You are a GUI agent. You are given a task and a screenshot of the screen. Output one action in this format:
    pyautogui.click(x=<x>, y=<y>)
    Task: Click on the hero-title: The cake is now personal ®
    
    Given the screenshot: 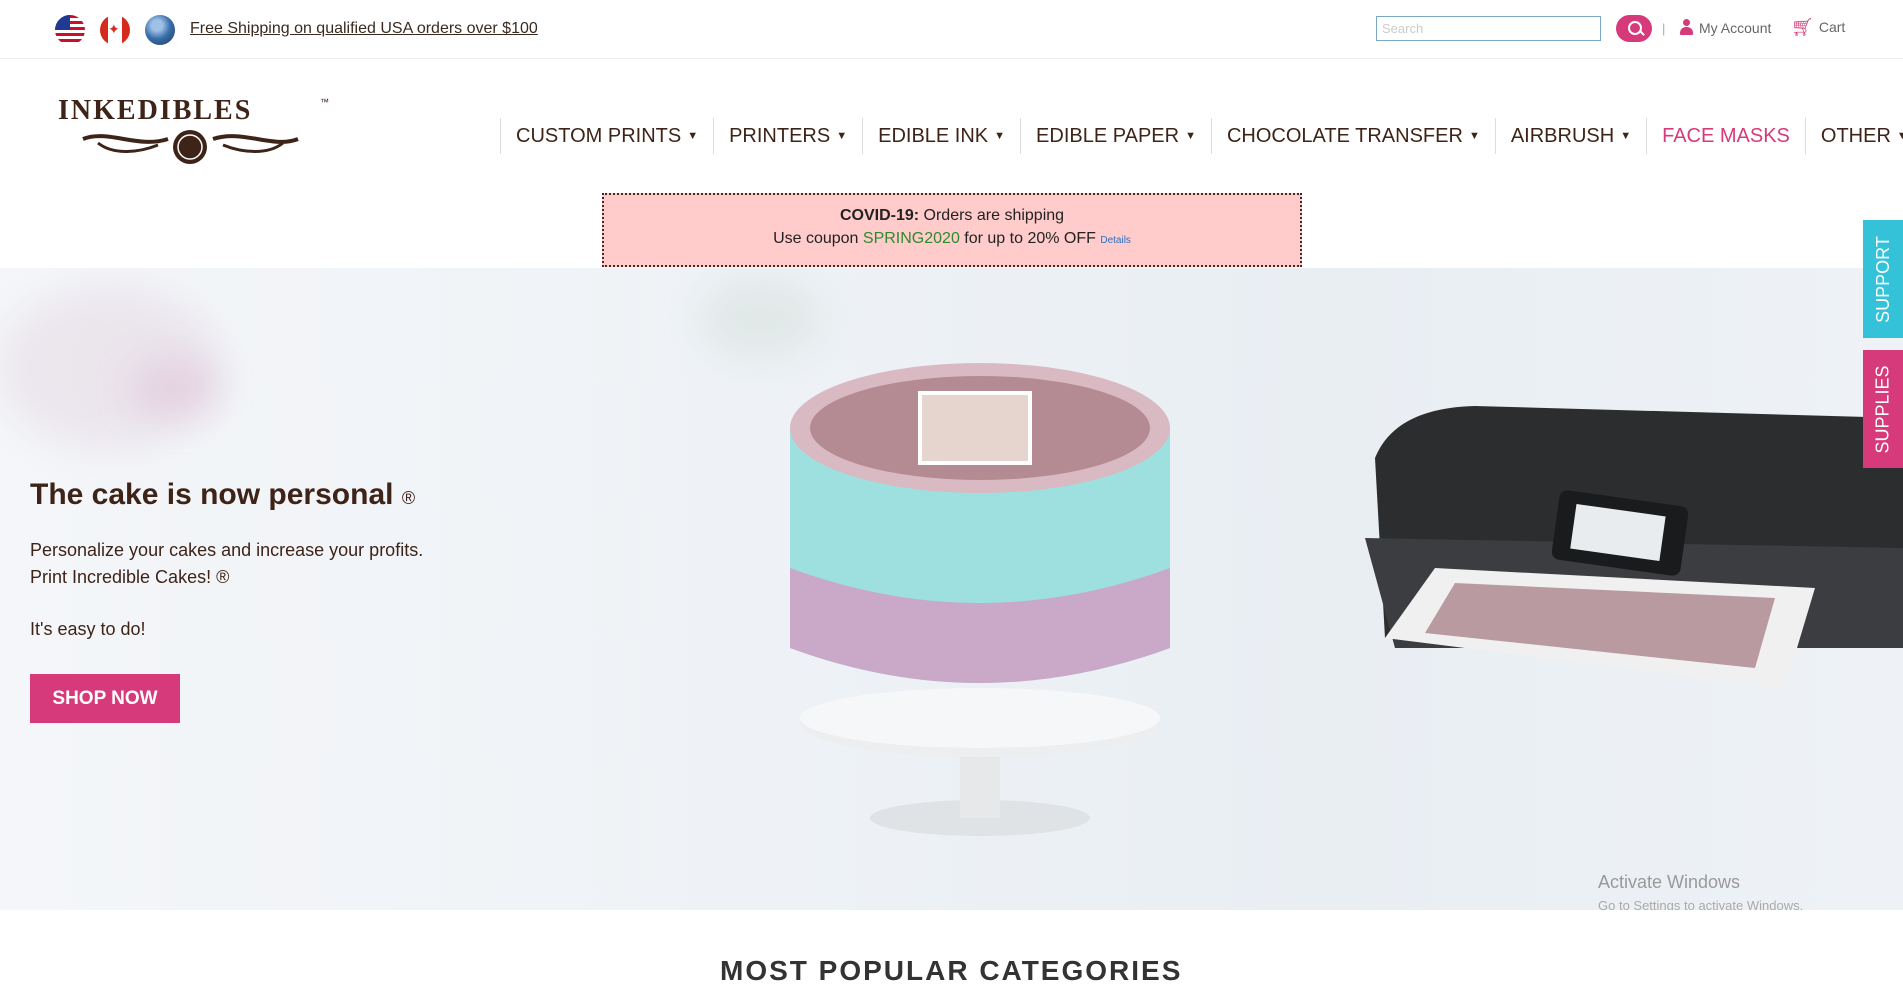 What is the action you would take?
    pyautogui.click(x=222, y=495)
    